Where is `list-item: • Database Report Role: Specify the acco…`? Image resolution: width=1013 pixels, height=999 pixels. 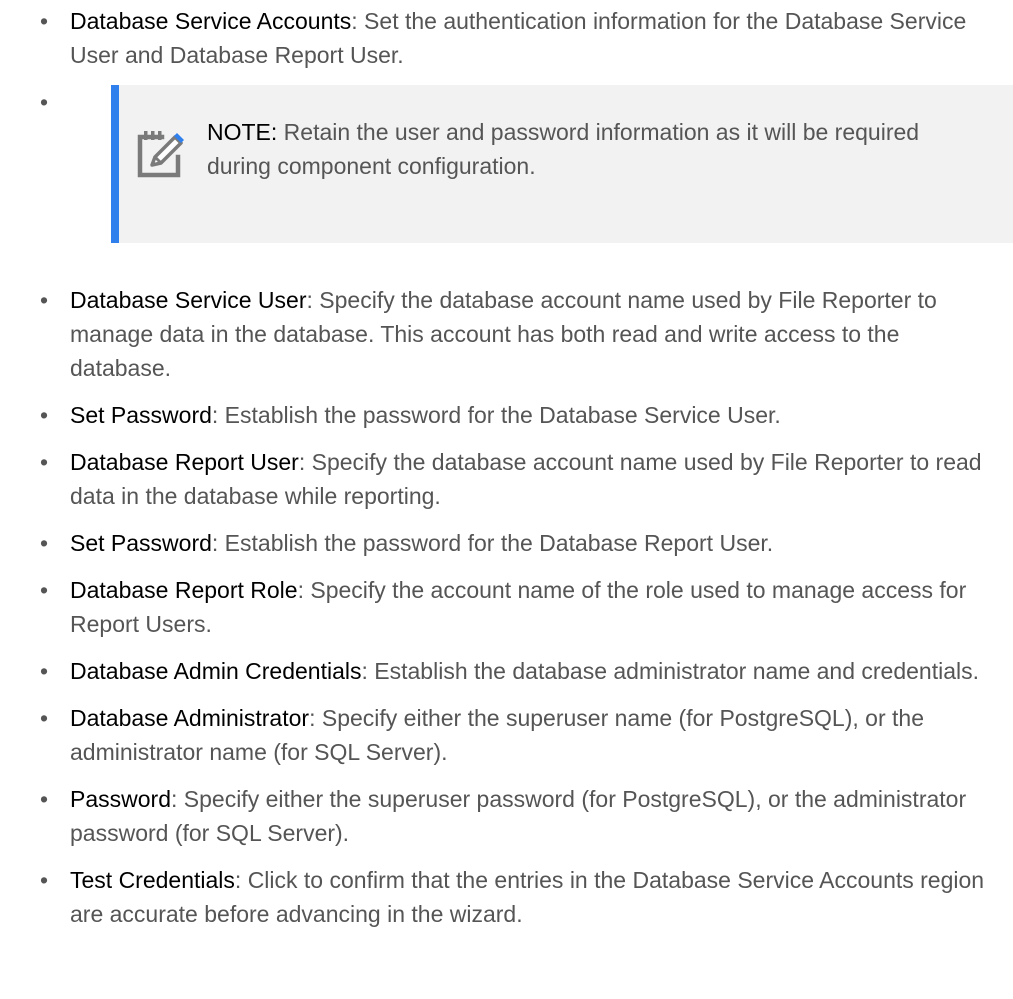
list-item: • Database Report Role: Specify the acco… is located at coordinates (516, 607).